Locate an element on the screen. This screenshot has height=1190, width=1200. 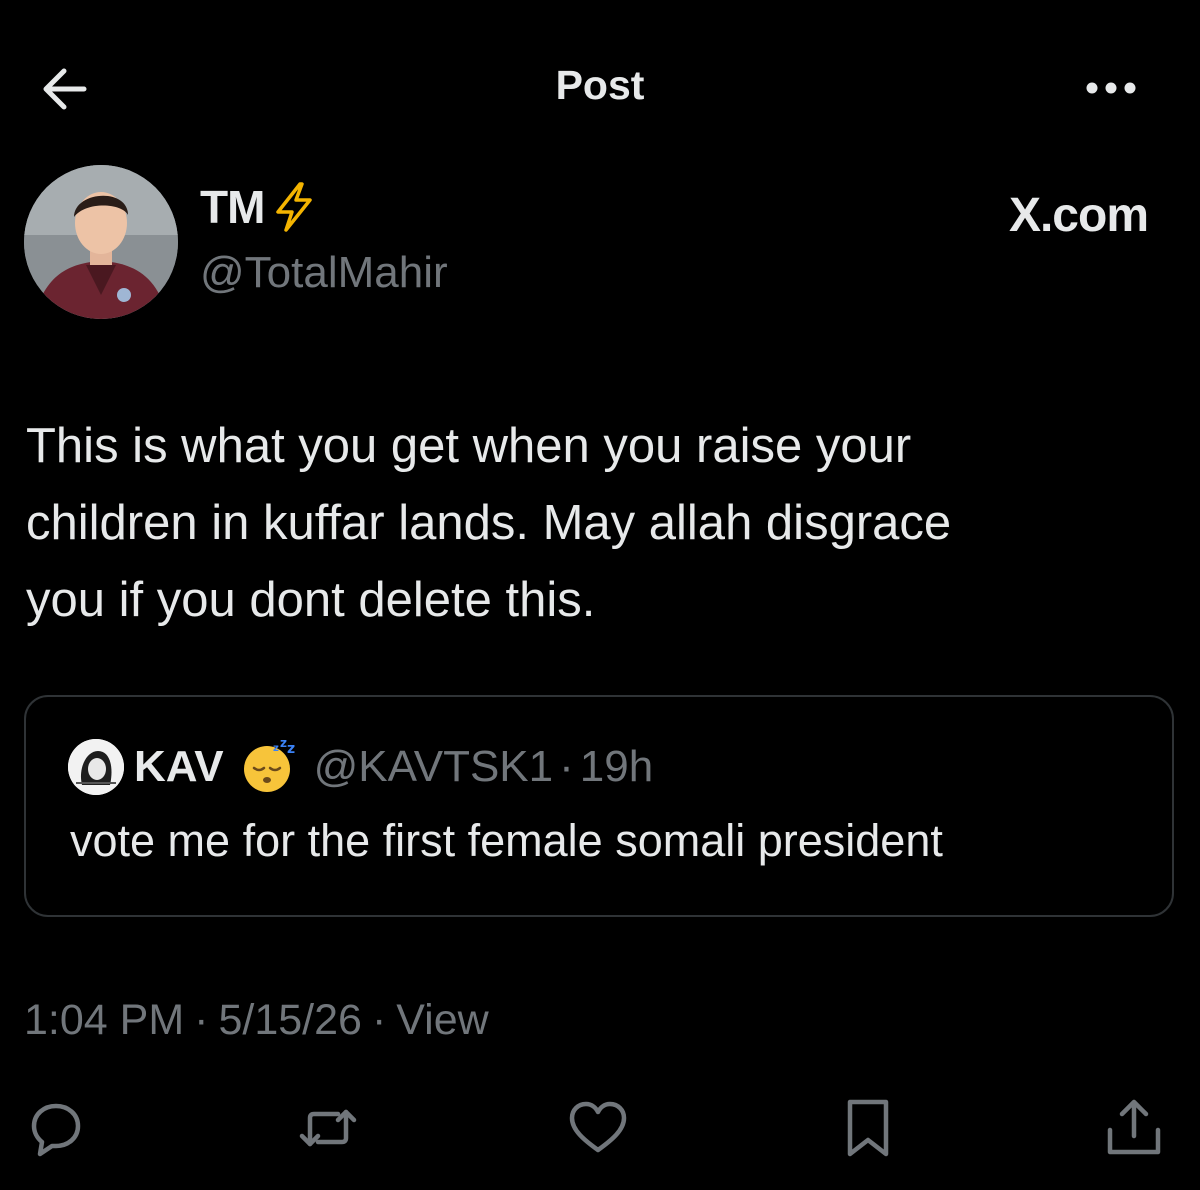
lightning-bolt-icon is located at coordinates (294, 207).